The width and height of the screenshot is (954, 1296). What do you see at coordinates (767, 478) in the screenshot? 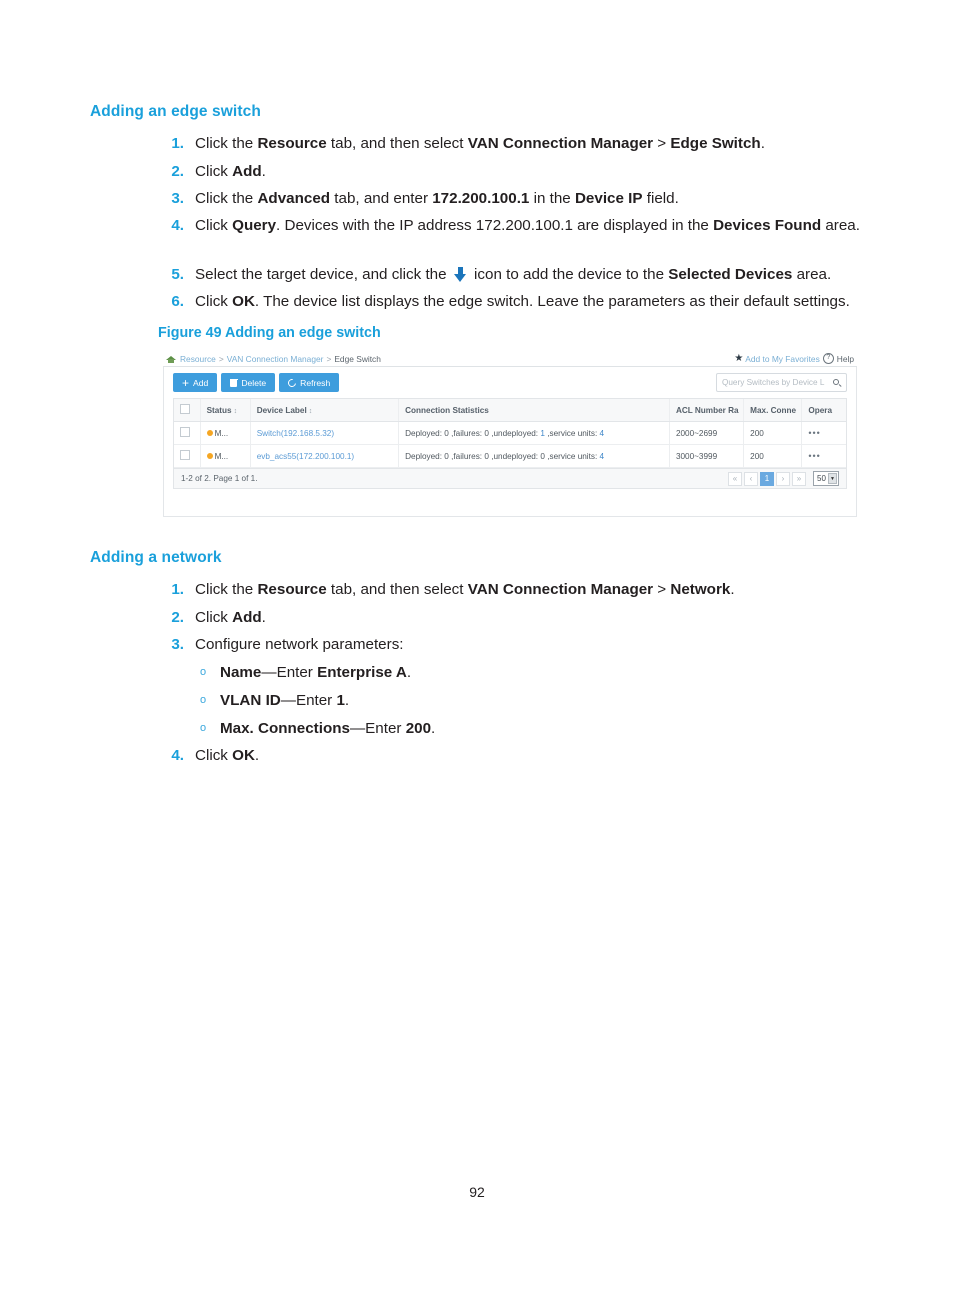
I see `page-number-button-1: 1` at bounding box center [767, 478].